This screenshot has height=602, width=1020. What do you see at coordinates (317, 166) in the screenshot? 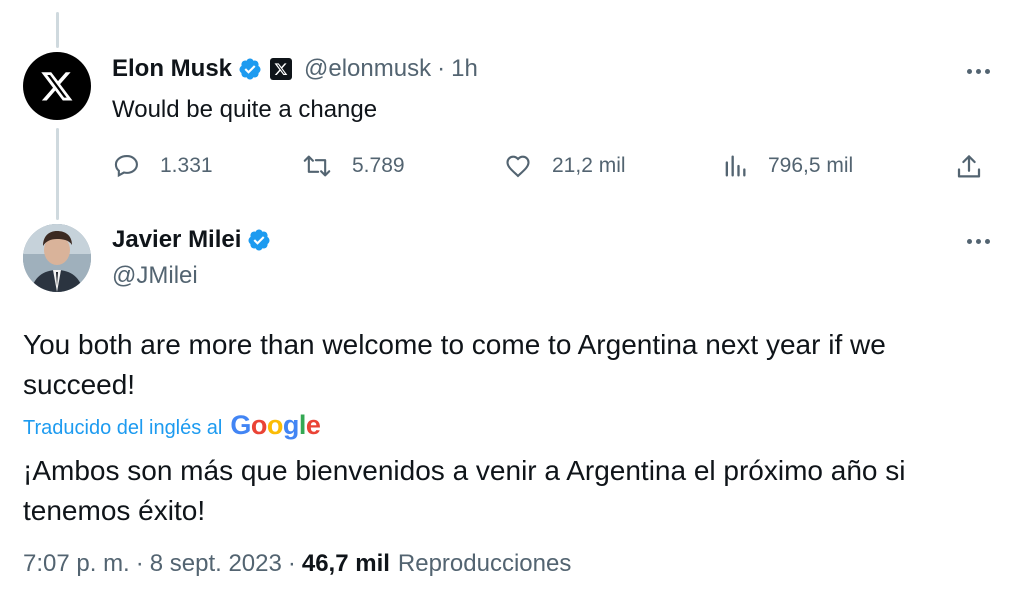
I see `repost-icon` at bounding box center [317, 166].